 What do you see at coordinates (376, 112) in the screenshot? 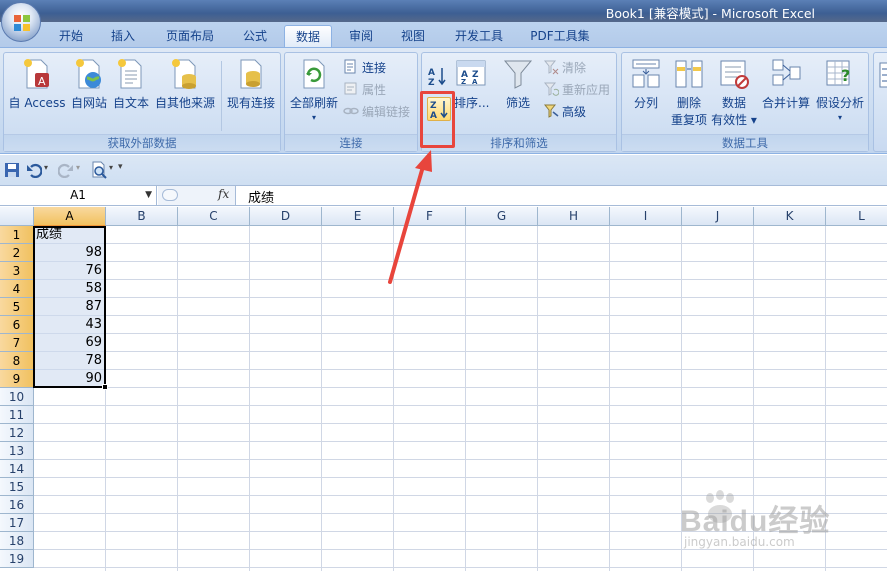
I see `edit-links-button: 编辑链接` at bounding box center [376, 112].